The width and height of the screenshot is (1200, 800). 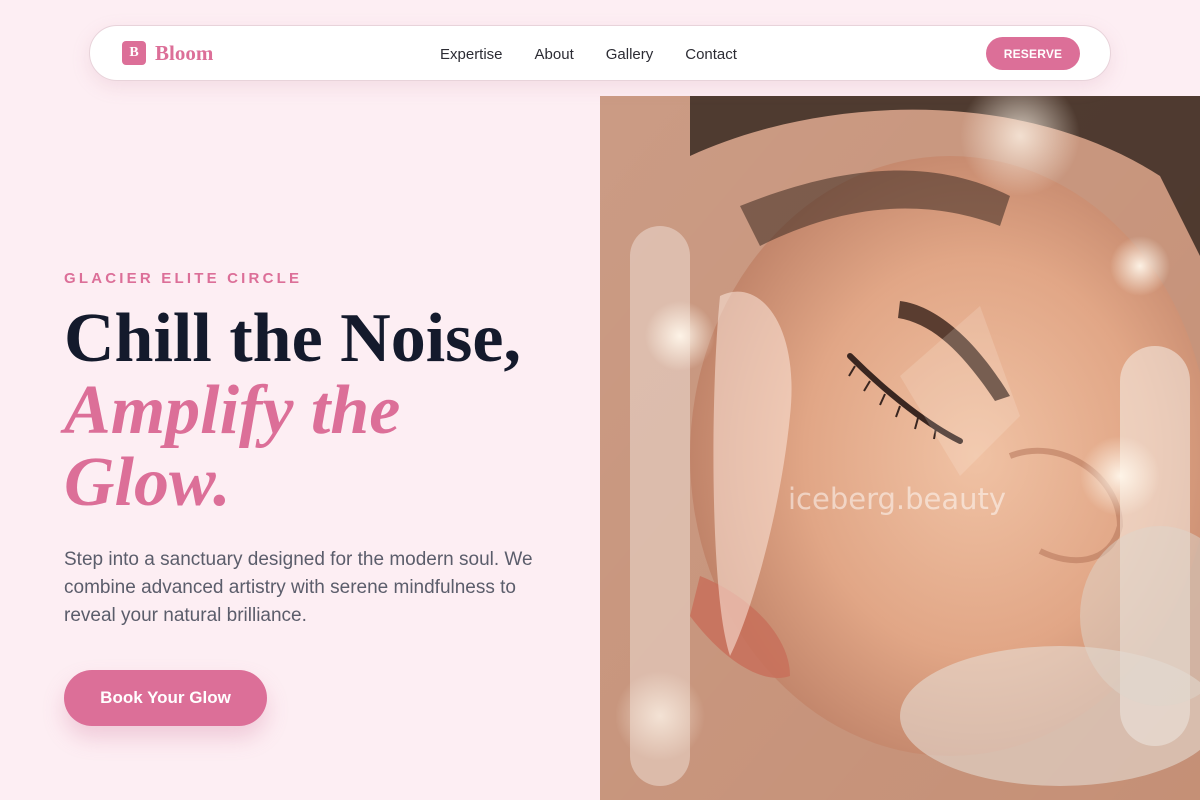 What do you see at coordinates (1033, 53) in the screenshot?
I see `reserve-button: RESERVE` at bounding box center [1033, 53].